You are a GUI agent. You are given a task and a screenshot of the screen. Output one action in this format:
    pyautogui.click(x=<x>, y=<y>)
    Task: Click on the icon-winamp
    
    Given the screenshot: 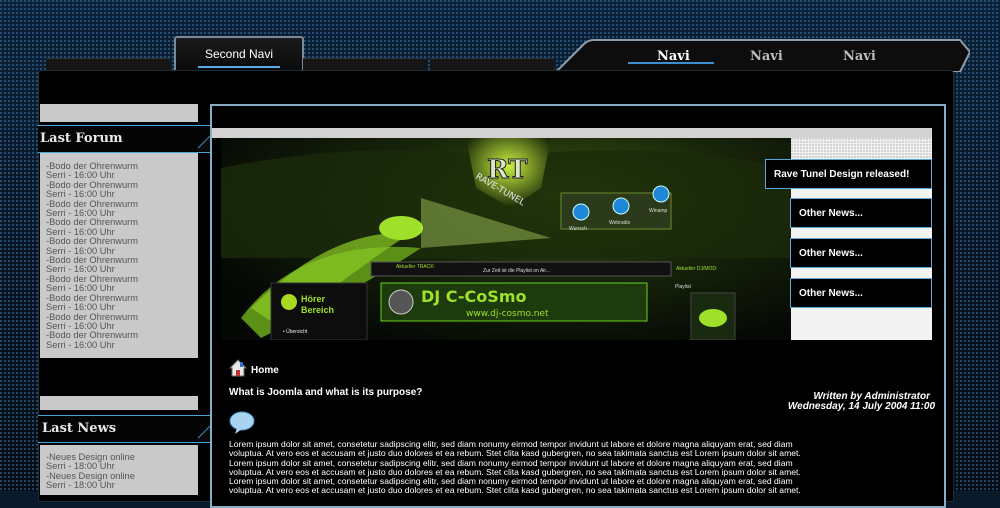 What is the action you would take?
    pyautogui.click(x=661, y=194)
    